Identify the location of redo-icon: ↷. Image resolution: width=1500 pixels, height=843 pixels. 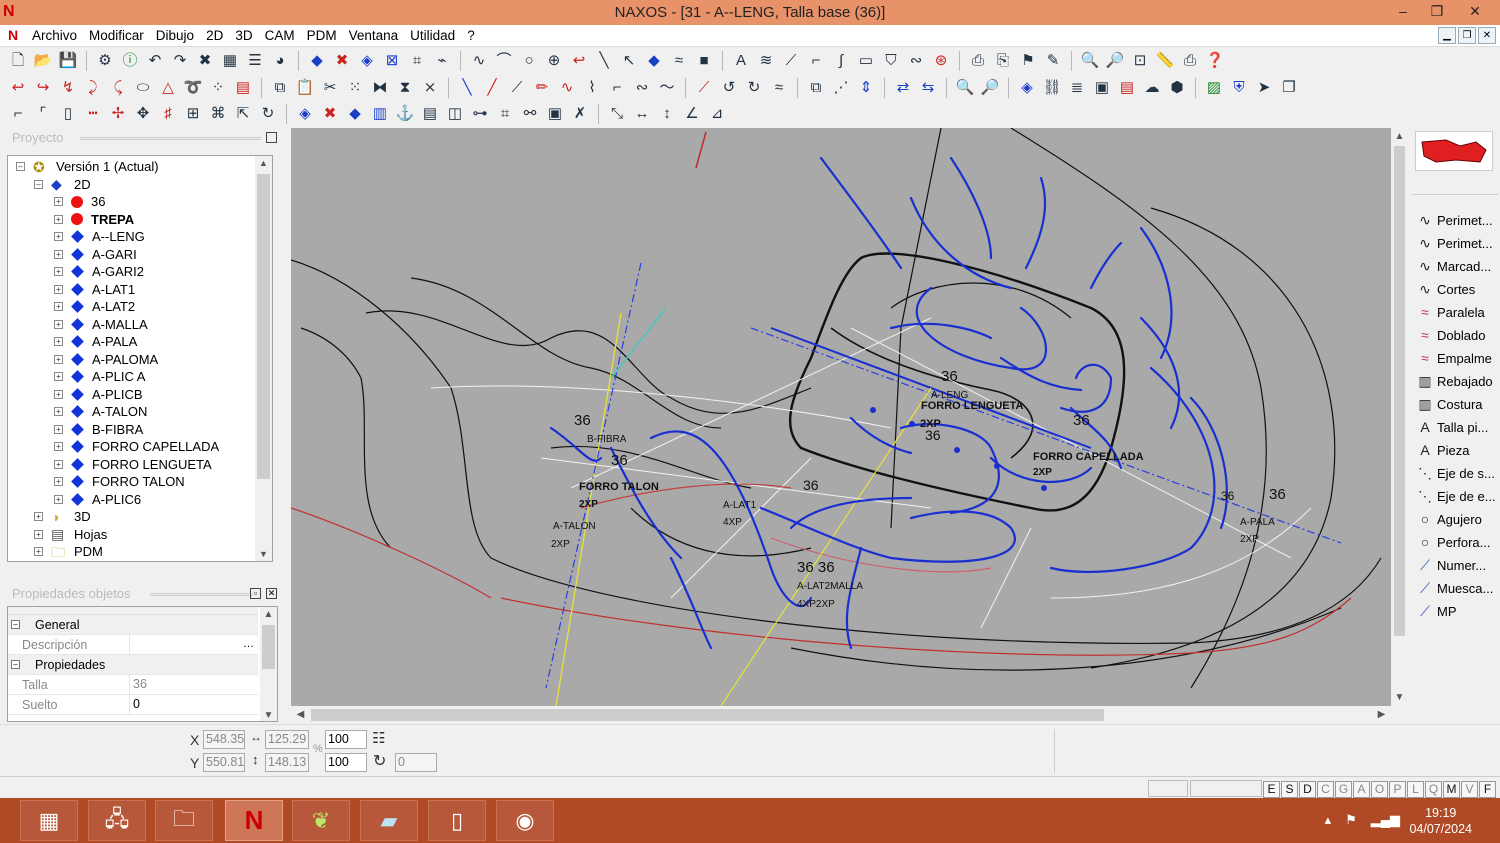
(180, 61).